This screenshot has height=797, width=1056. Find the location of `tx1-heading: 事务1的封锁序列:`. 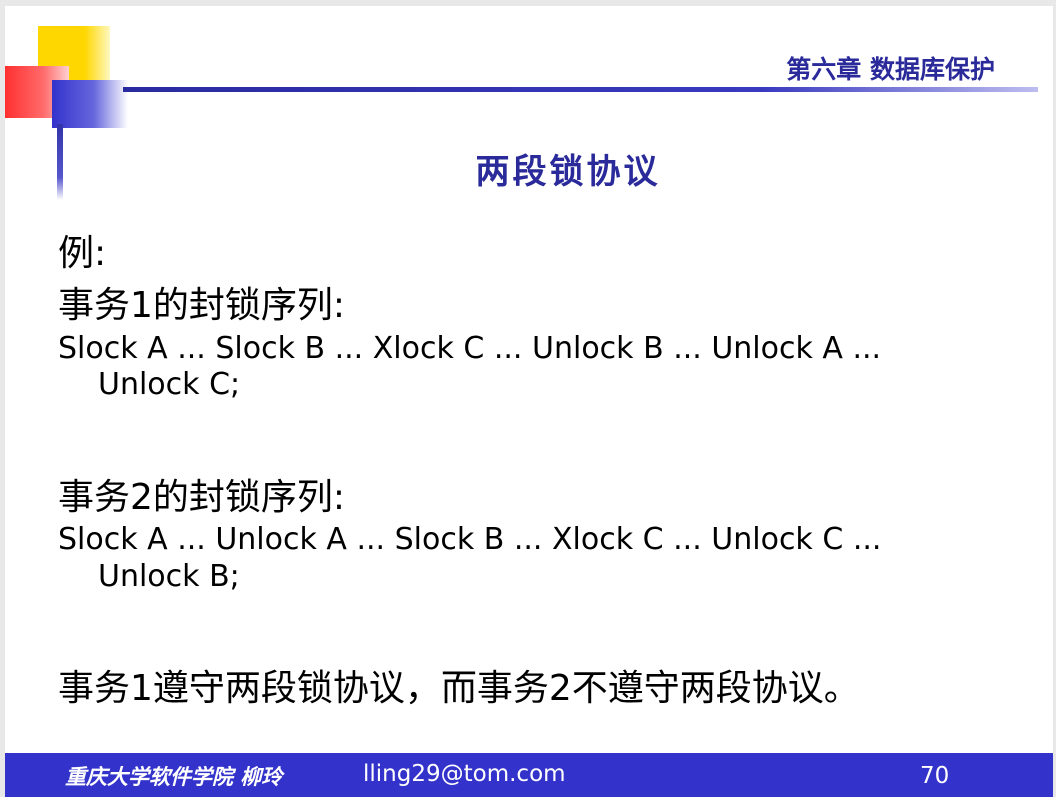

tx1-heading: 事务1的封锁序列: is located at coordinates (202, 305).